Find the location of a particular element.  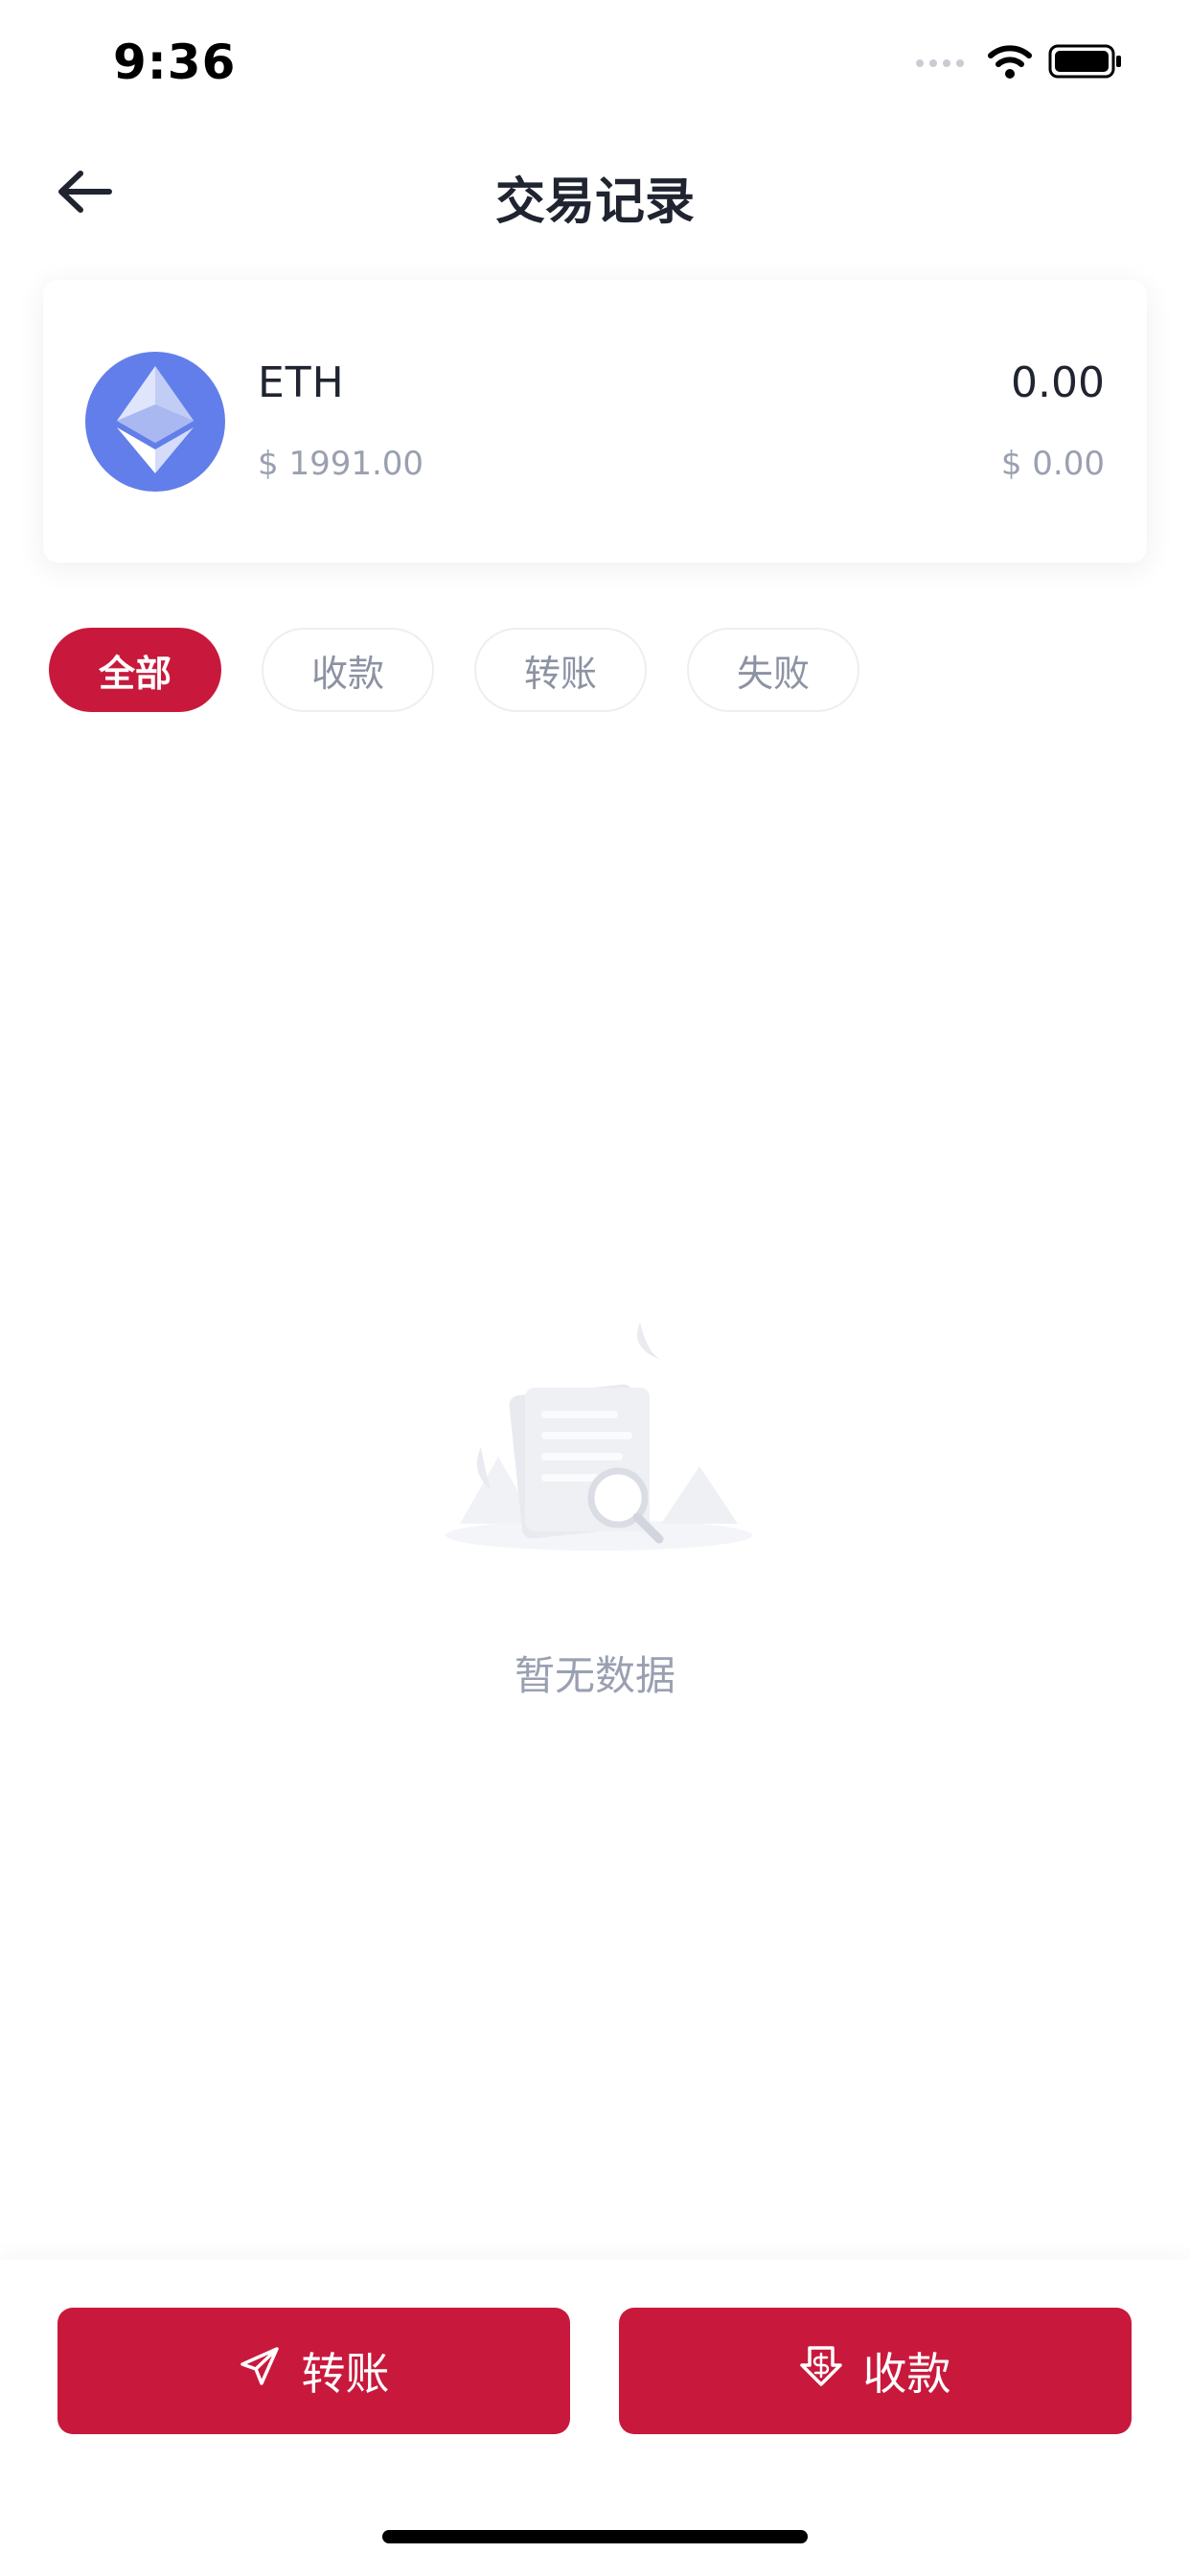

eth-logo is located at coordinates (155, 422).